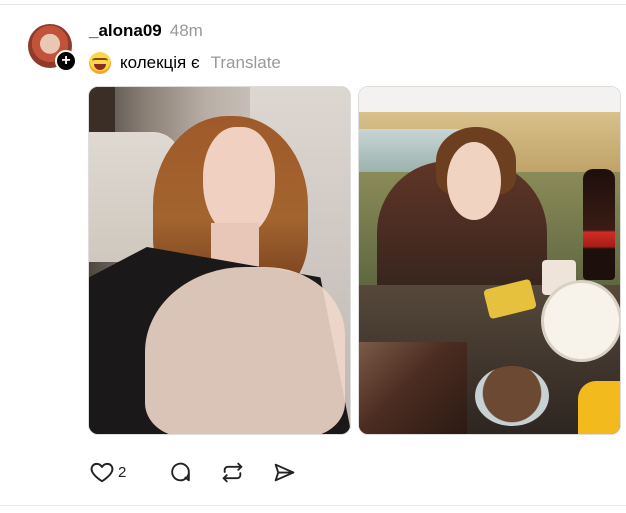 Image resolution: width=626 pixels, height=513 pixels. I want to click on photo-arm, so click(245, 350).